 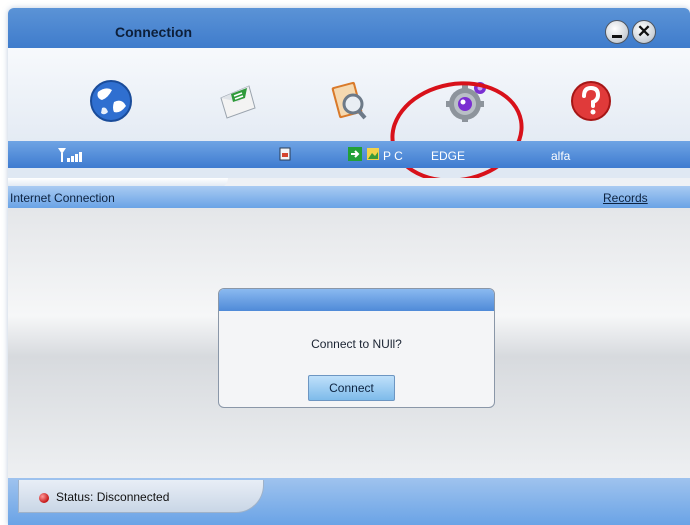 I want to click on close-icon: ✕, so click(x=644, y=31).